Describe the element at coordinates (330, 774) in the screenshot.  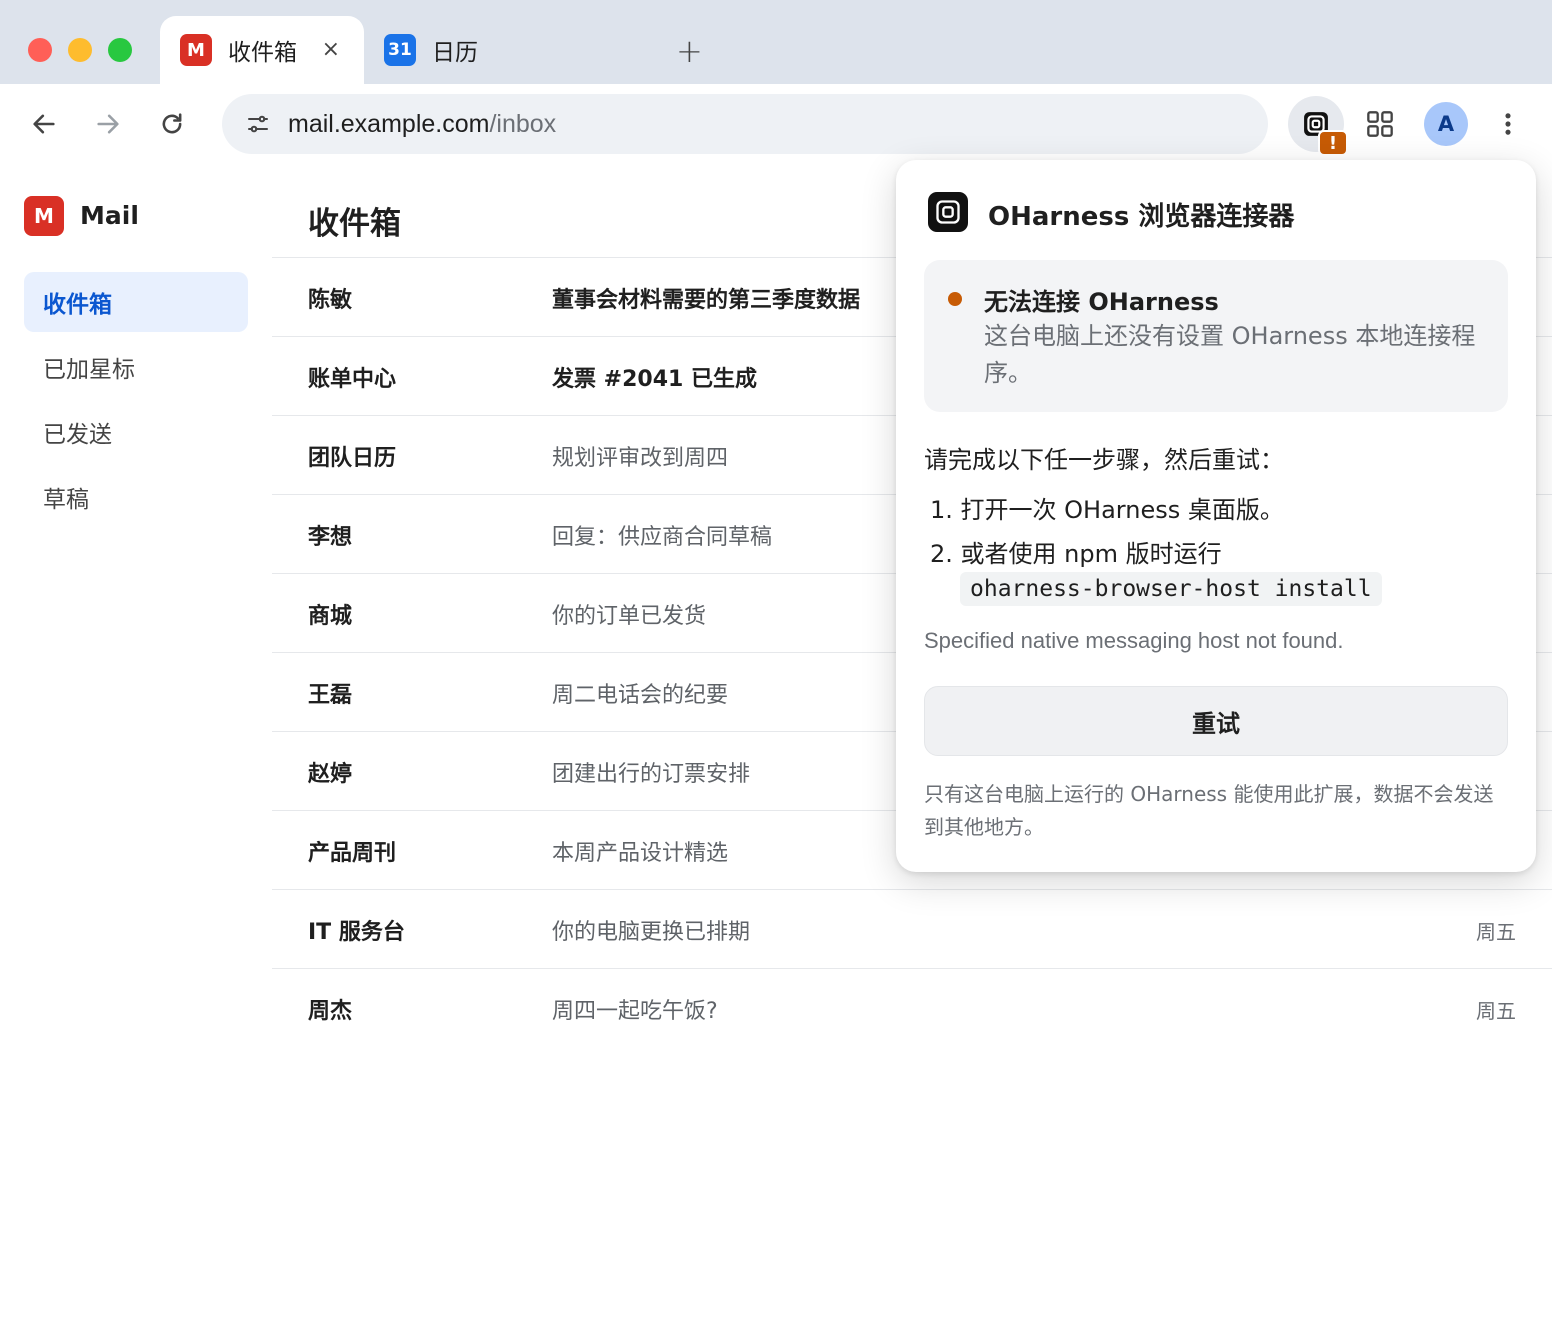
I see `email-sender: 赵婷` at that location.